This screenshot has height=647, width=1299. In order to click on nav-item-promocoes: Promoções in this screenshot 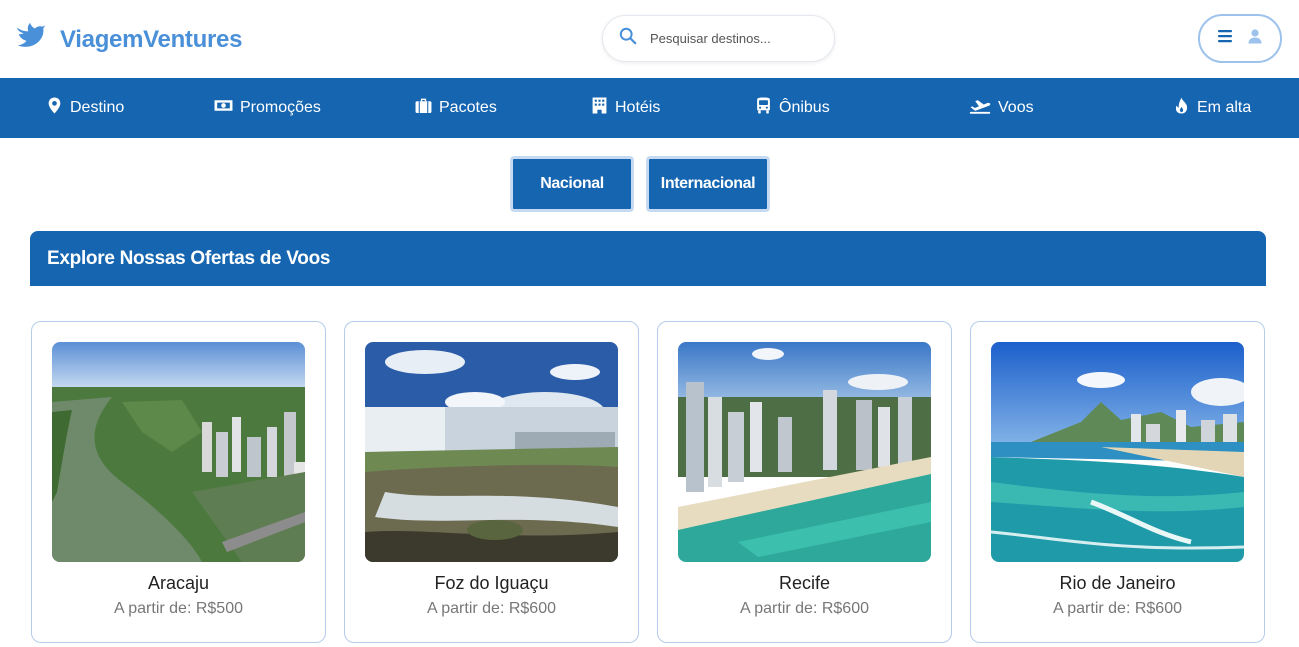, I will do `click(267, 108)`.